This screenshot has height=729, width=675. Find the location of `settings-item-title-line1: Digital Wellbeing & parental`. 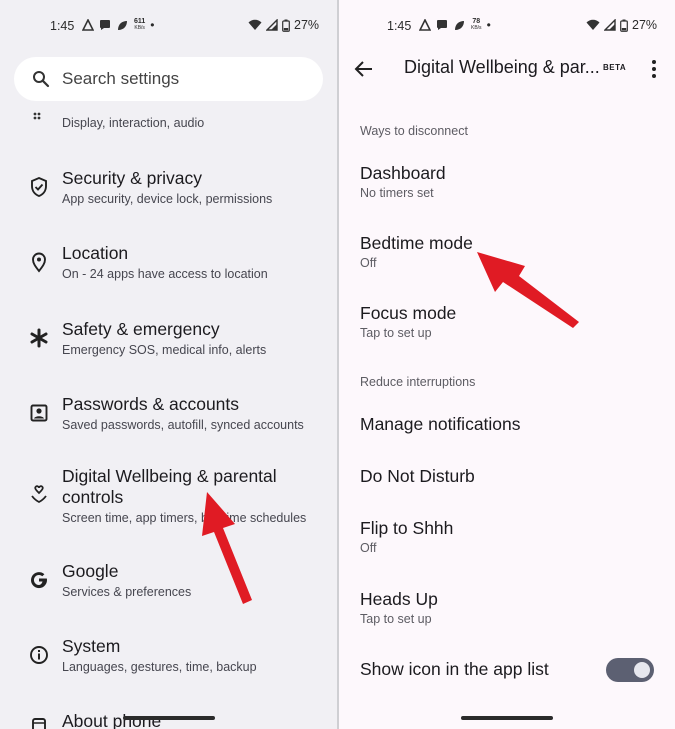

settings-item-title-line1: Digital Wellbeing & parental is located at coordinates (169, 476).